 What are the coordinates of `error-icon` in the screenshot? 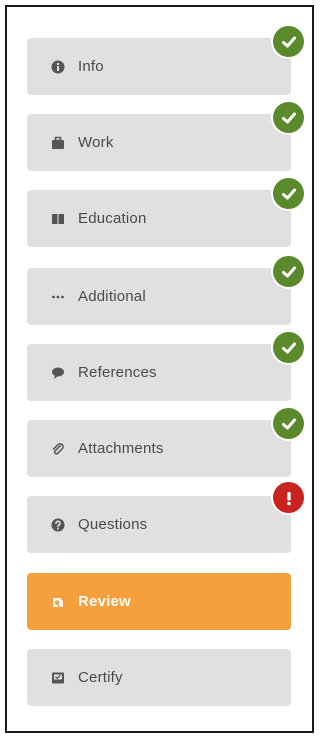 It's located at (288, 497).